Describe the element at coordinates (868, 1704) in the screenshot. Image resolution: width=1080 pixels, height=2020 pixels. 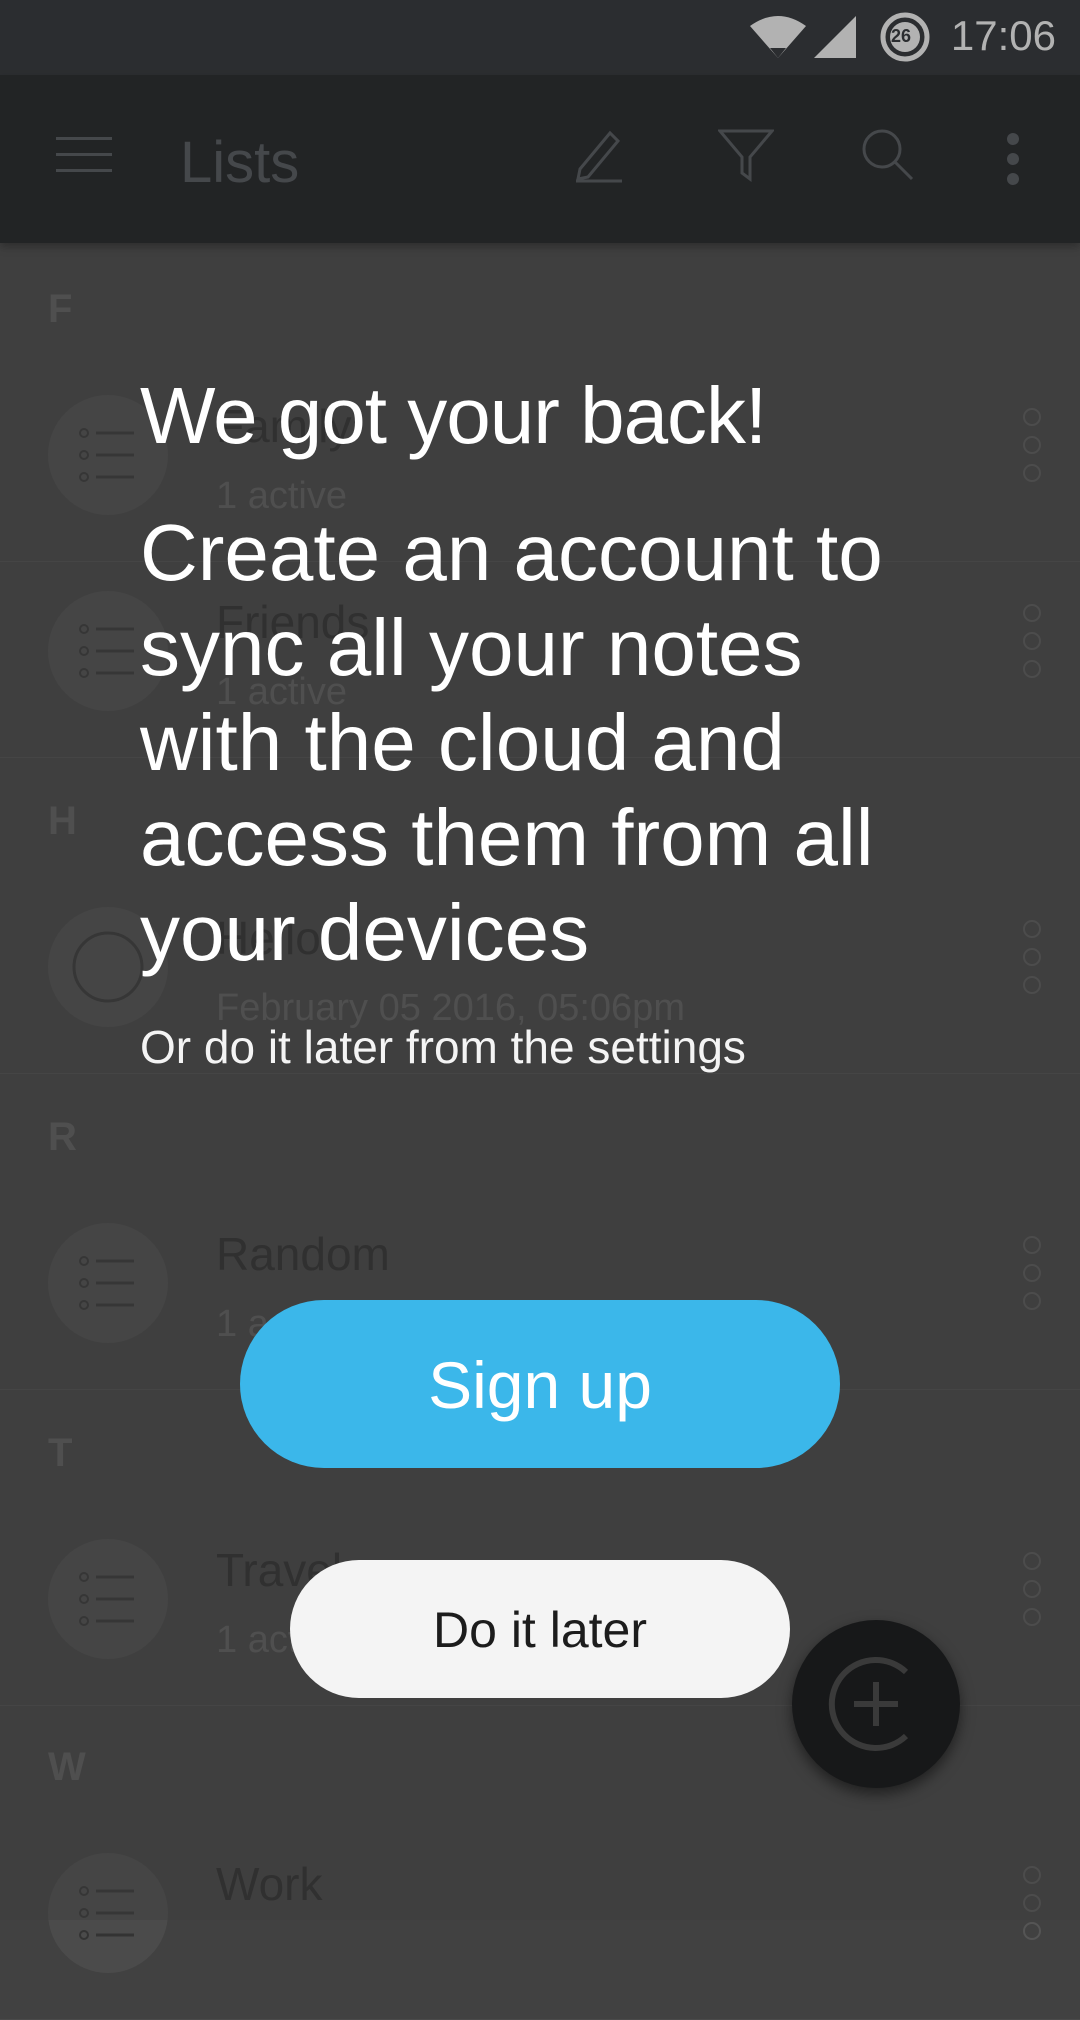
I see `add-icon` at that location.